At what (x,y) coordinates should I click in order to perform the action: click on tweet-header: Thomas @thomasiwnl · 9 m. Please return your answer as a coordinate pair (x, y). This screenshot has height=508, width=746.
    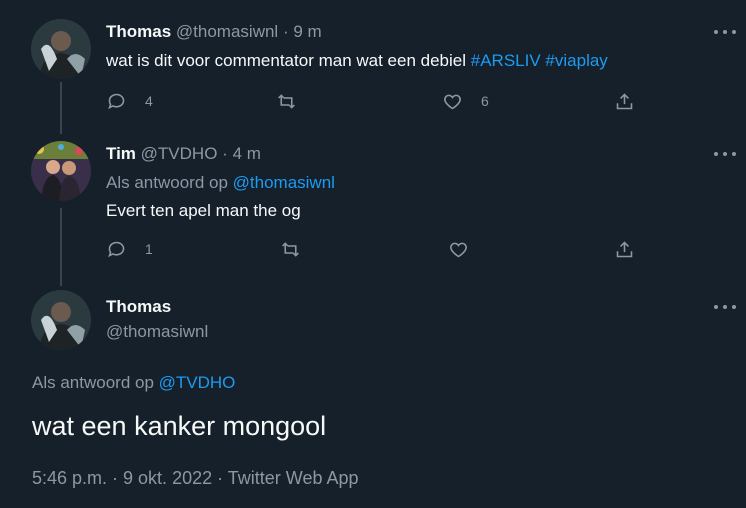
    Looking at the image, I should click on (214, 32).